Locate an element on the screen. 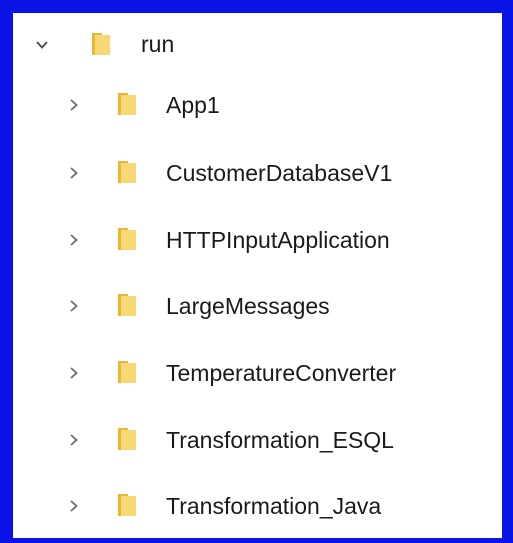 Image resolution: width=513 pixels, height=543 pixels. tree-item-label: Transformation_Java is located at coordinates (274, 506).